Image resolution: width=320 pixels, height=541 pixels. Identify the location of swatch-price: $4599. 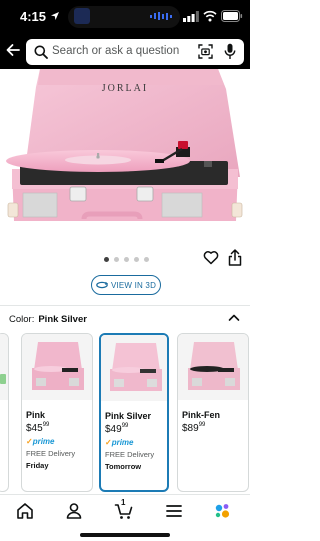
(38, 428).